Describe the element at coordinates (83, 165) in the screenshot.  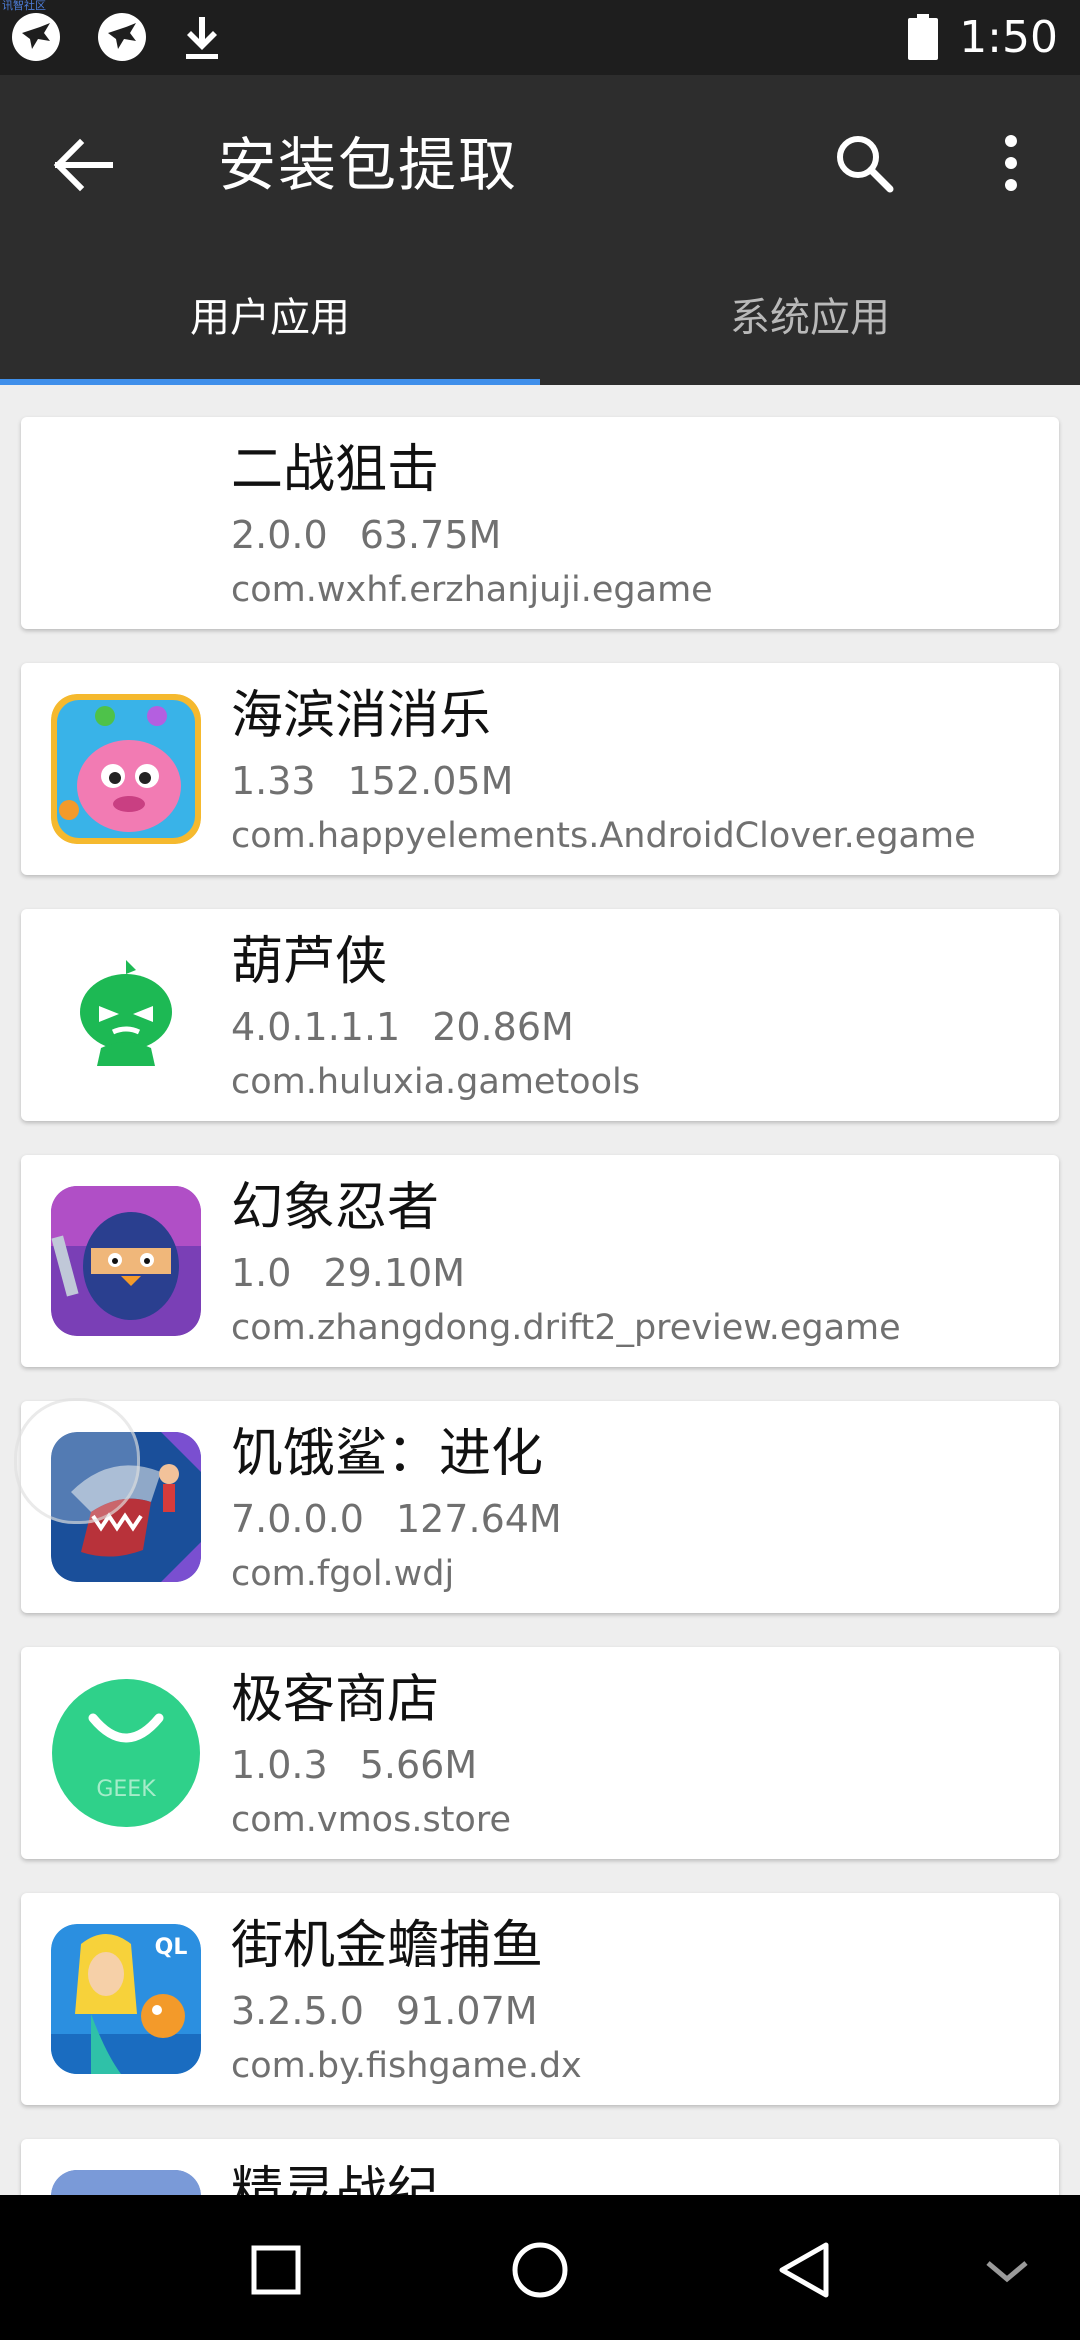
I see `back-arrow-icon` at that location.